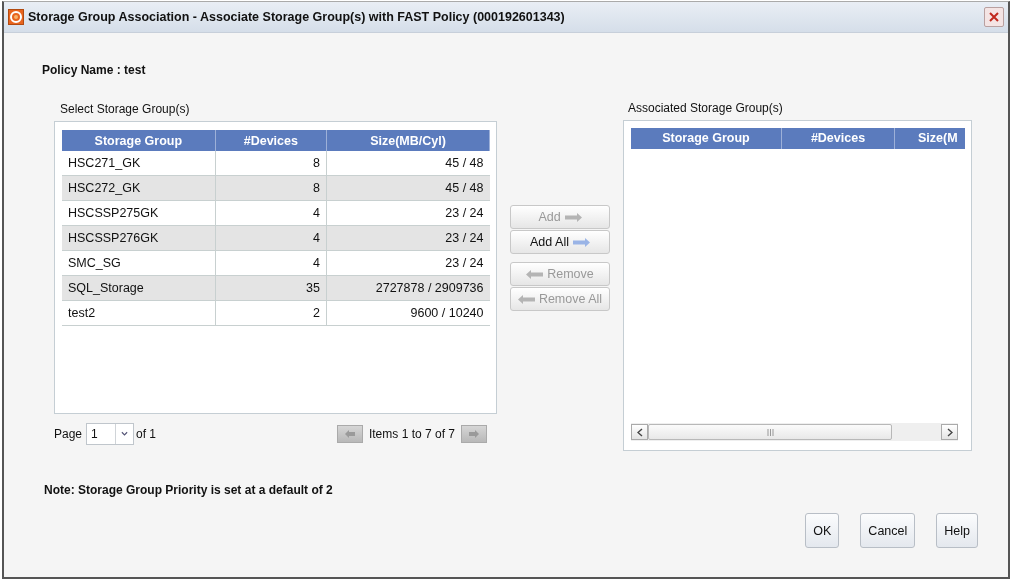  Describe the element at coordinates (94, 71) in the screenshot. I see `policy-name: Policy Name : test` at that location.